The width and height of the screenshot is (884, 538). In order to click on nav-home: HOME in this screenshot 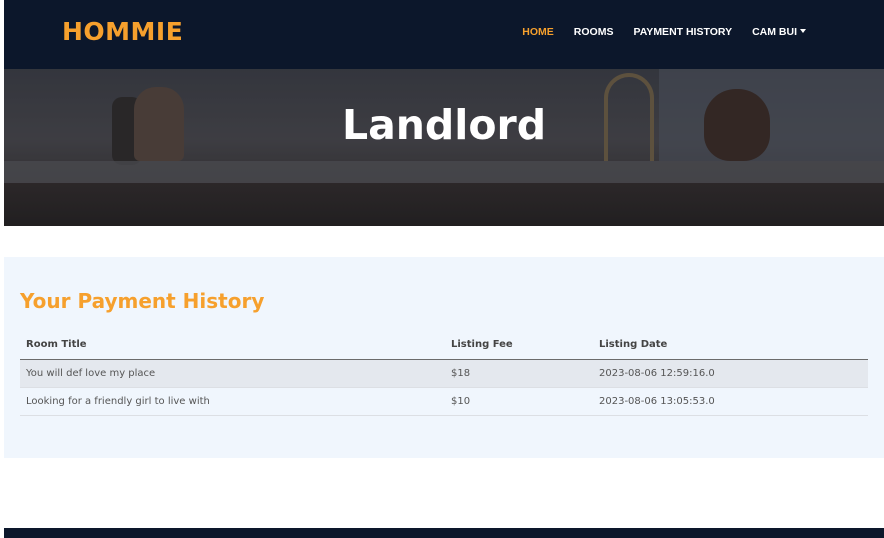, I will do `click(538, 32)`.